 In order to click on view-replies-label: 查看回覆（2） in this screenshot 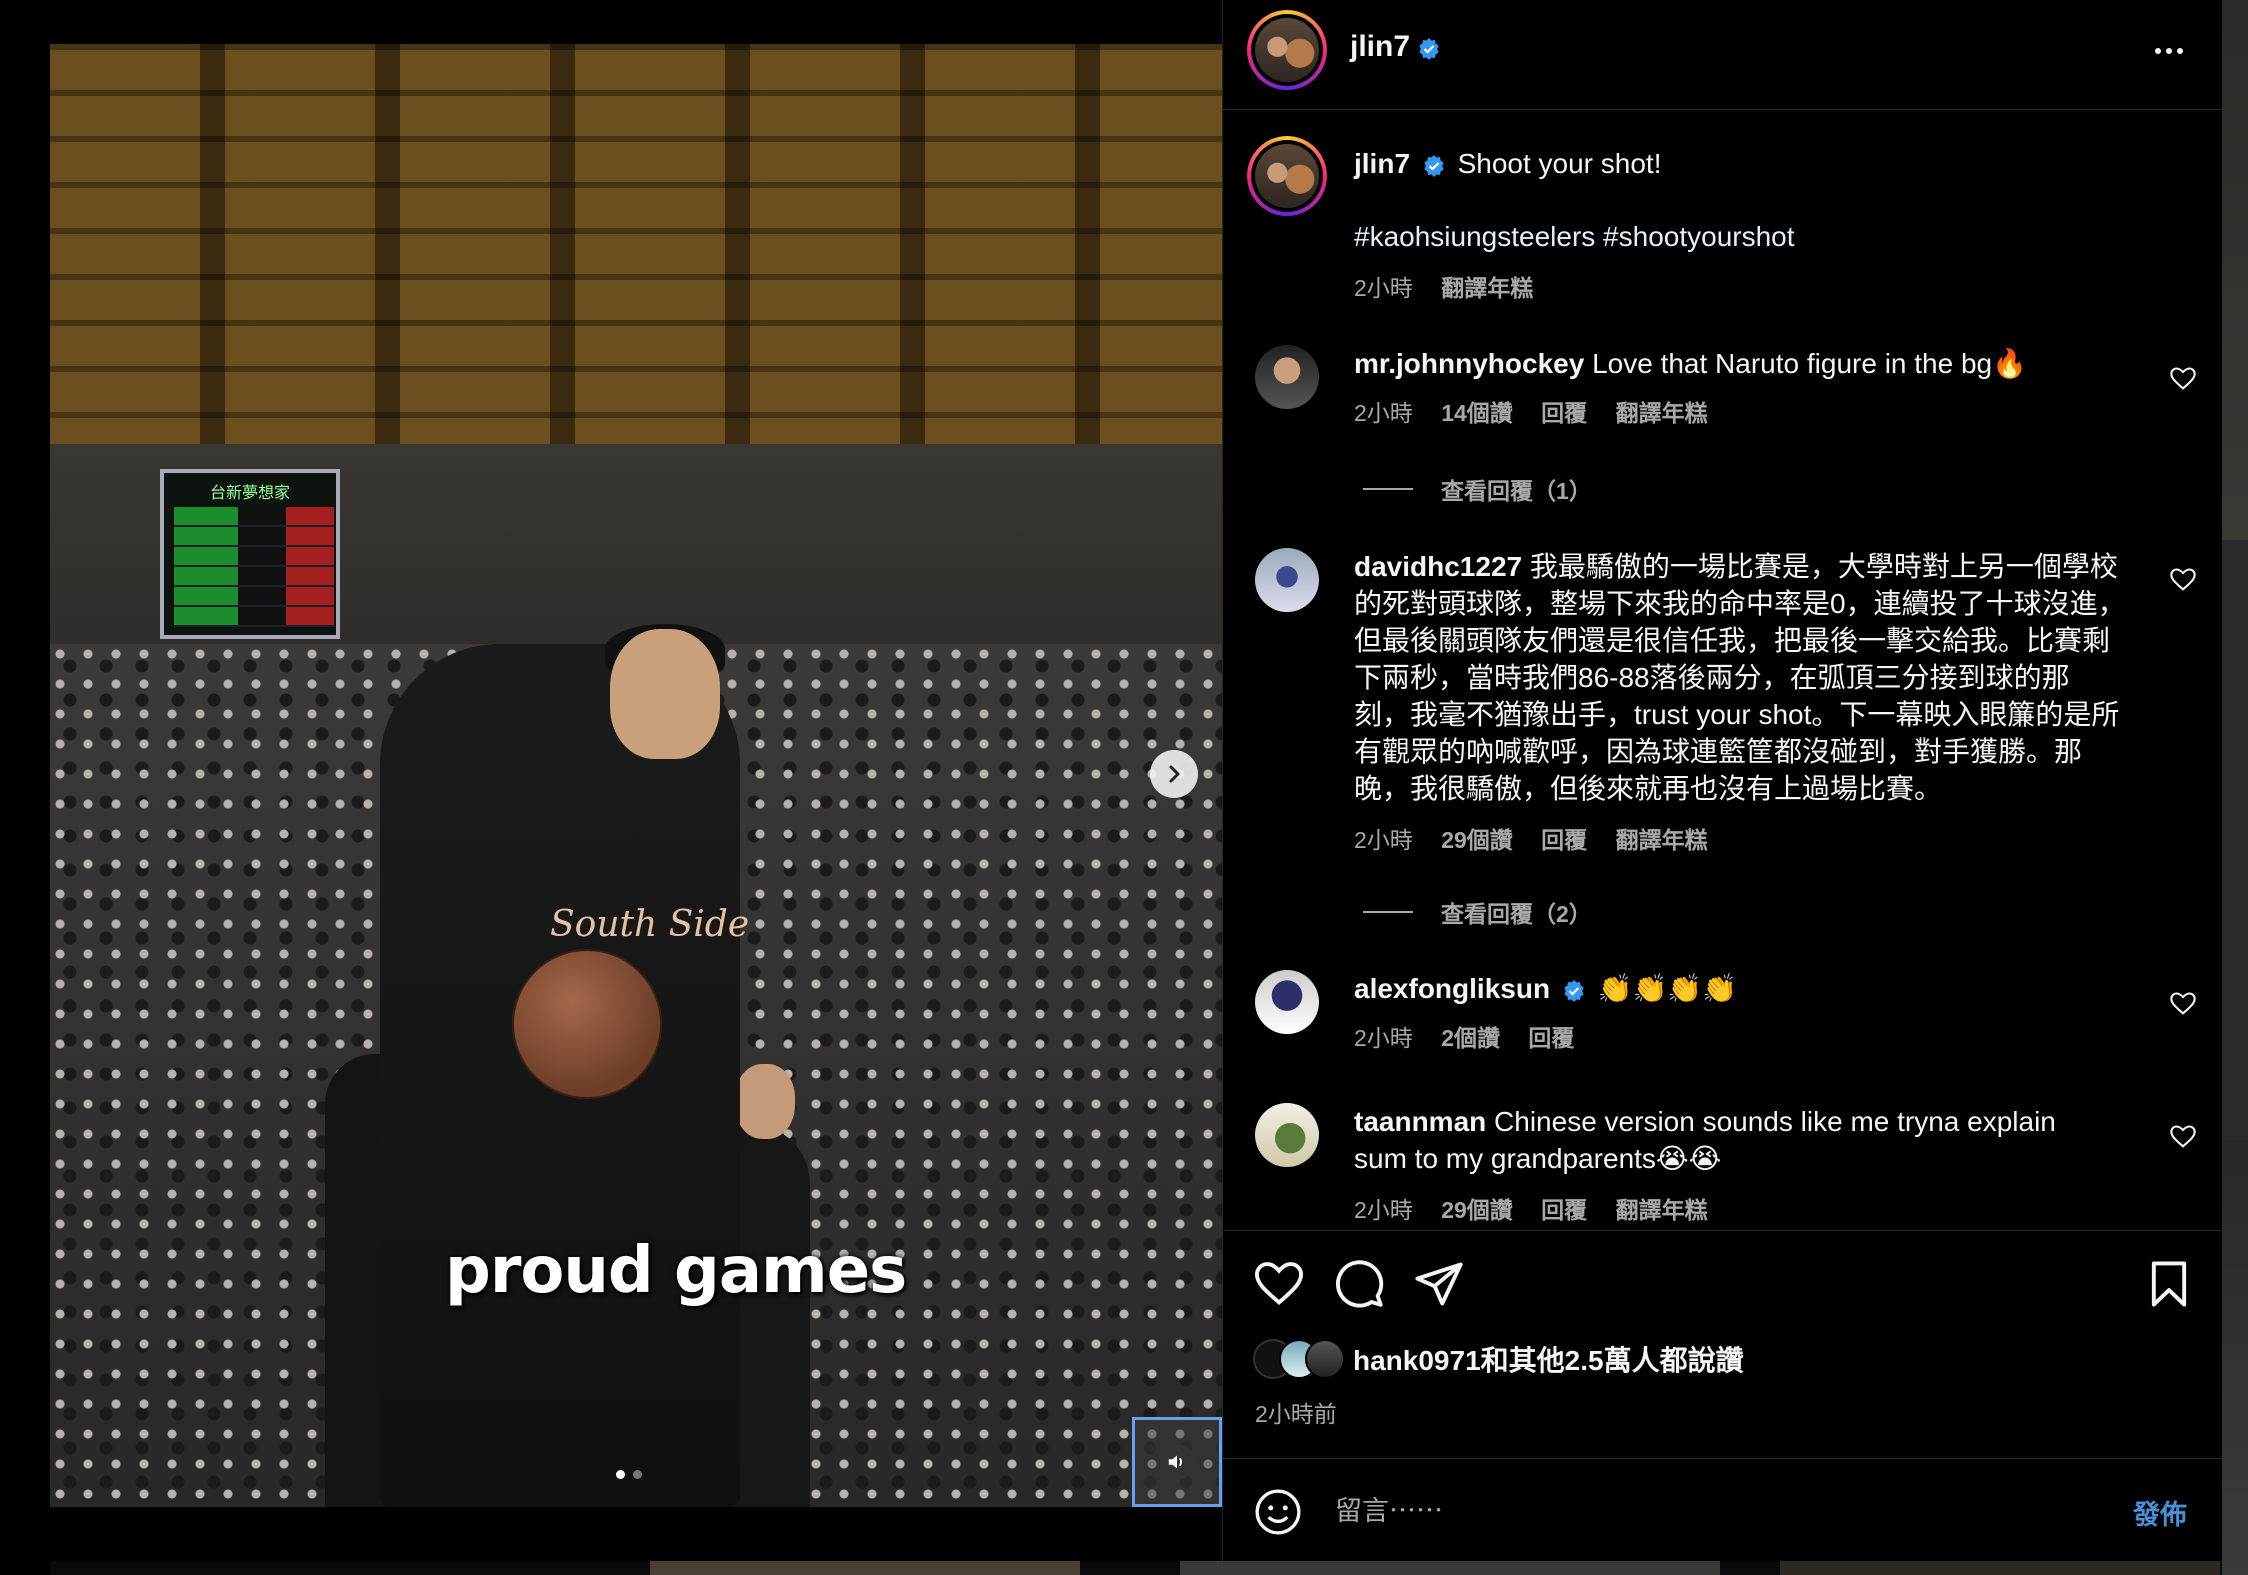, I will do `click(1516, 914)`.